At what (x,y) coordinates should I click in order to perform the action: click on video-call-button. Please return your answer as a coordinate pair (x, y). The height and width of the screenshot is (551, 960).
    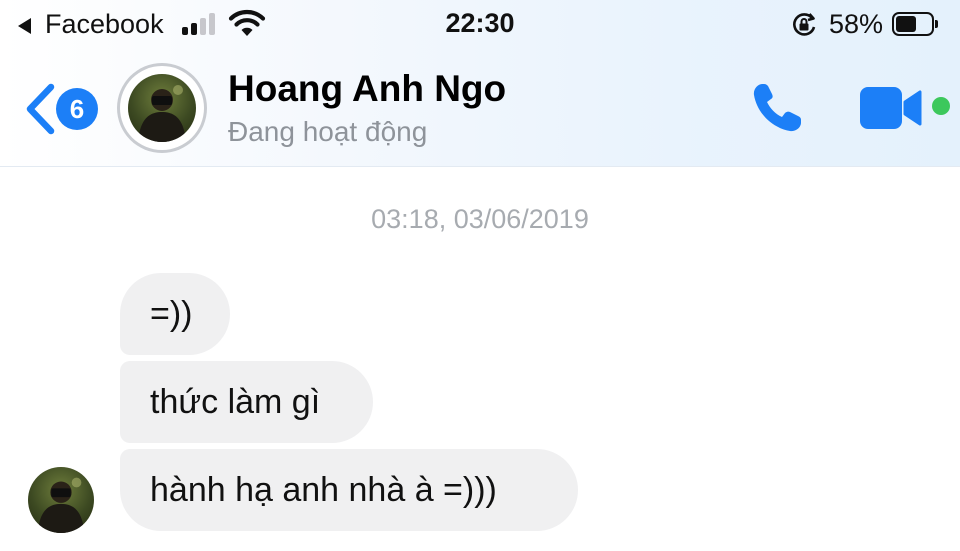
    Looking at the image, I should click on (893, 108).